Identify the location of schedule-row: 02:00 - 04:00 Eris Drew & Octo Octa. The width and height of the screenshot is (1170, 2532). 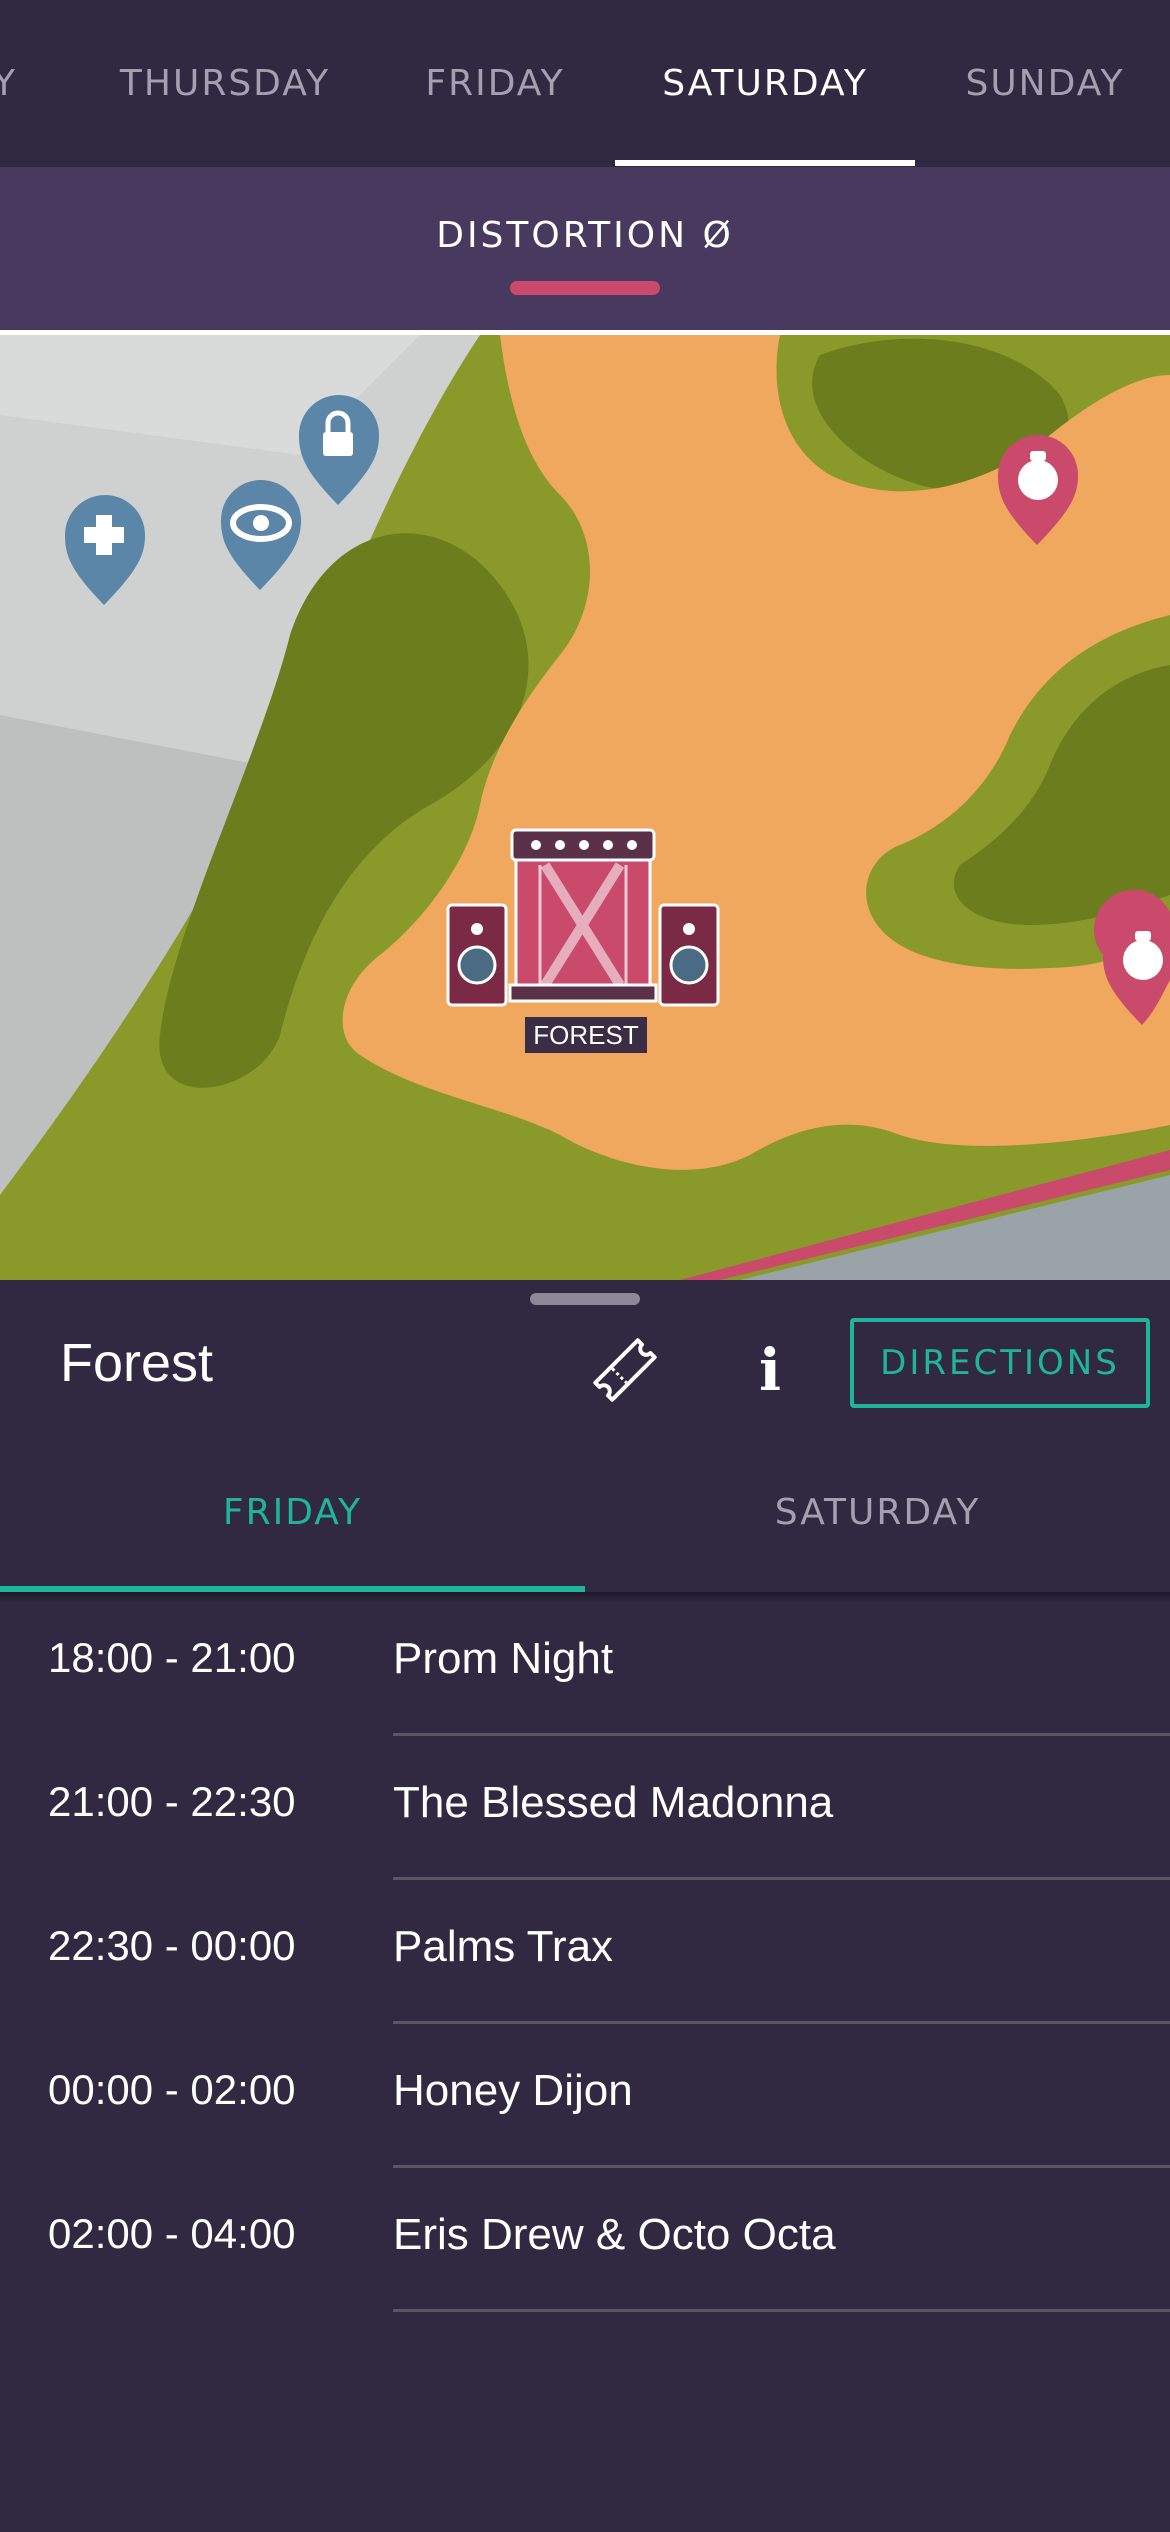
(585, 2240).